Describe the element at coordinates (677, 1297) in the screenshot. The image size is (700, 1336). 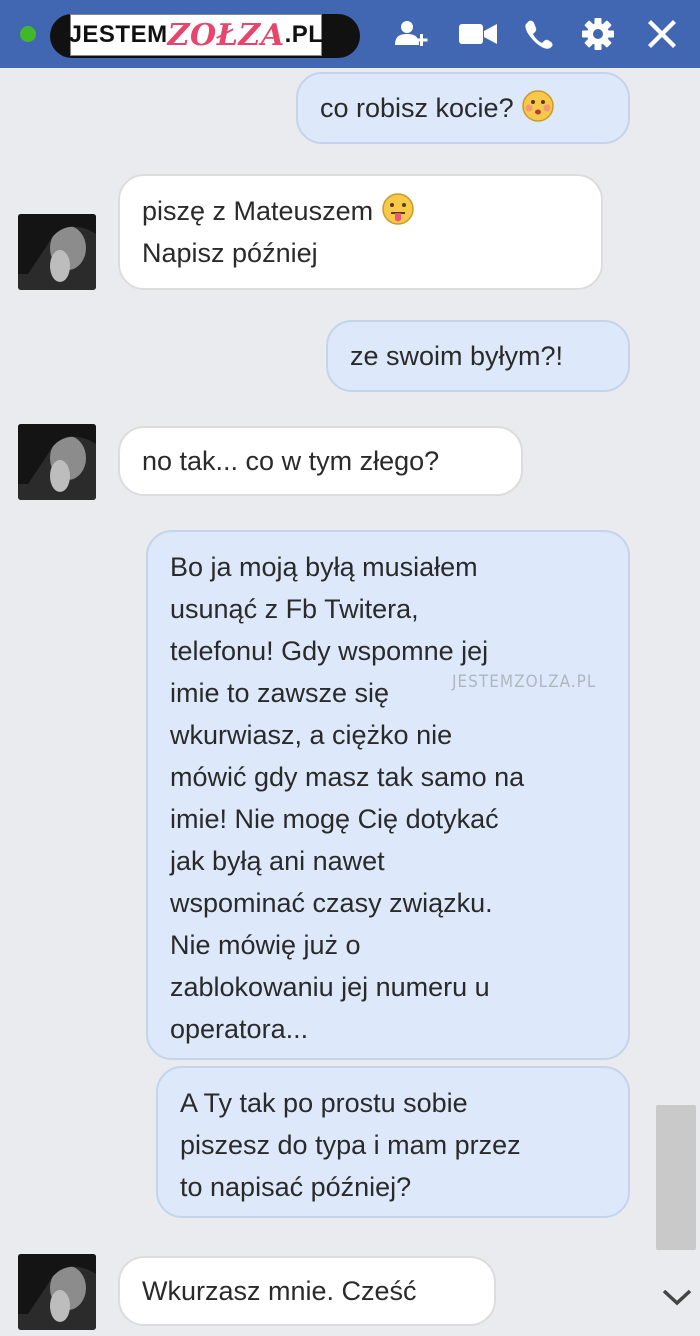
I see `chevron-down-icon` at that location.